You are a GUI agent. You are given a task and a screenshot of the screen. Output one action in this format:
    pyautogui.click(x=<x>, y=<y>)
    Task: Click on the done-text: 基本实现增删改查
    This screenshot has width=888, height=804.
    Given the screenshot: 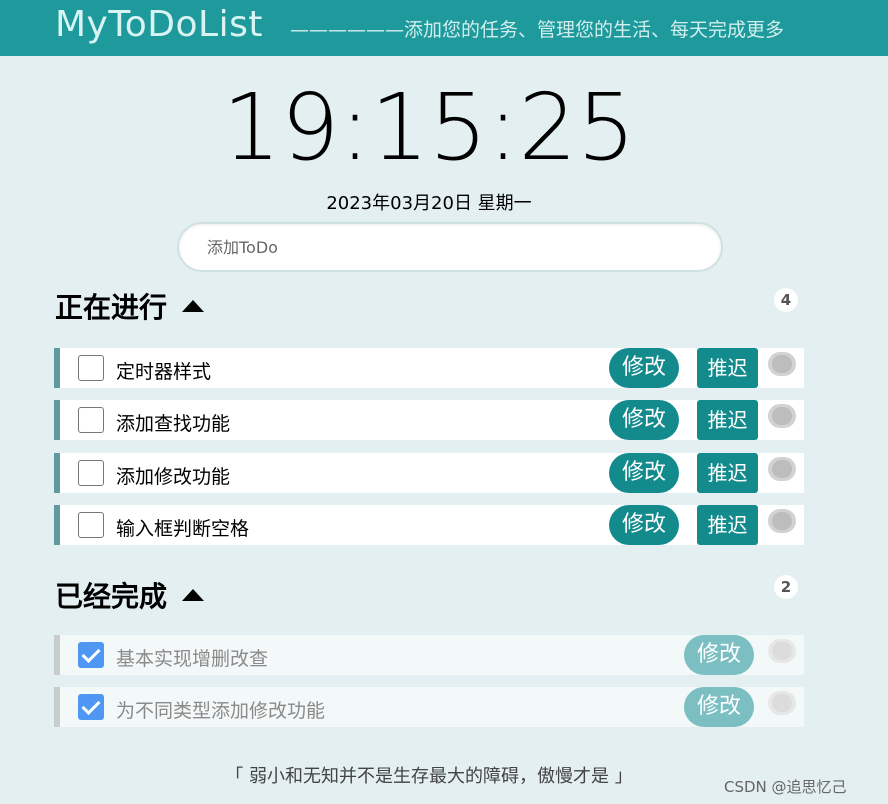 What is the action you would take?
    pyautogui.click(x=192, y=657)
    